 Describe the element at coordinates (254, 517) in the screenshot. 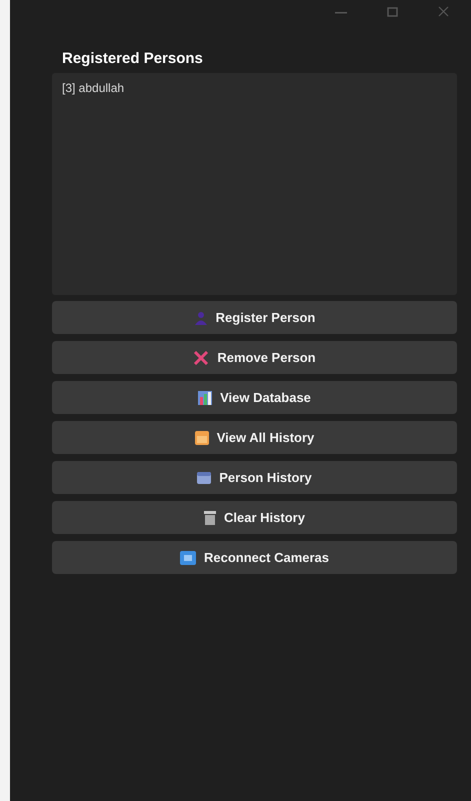

I see `action-button: Clear History` at that location.